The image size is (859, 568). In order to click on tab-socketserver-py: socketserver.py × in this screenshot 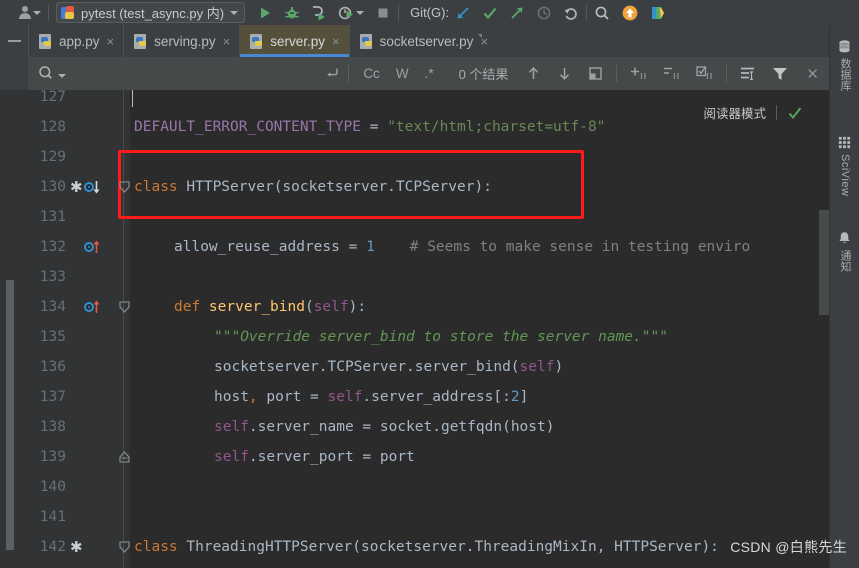, I will do `click(423, 41)`.